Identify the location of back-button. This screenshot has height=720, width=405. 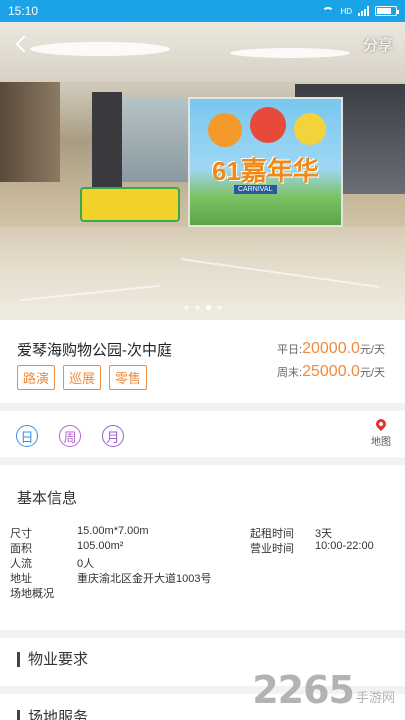
(23, 43).